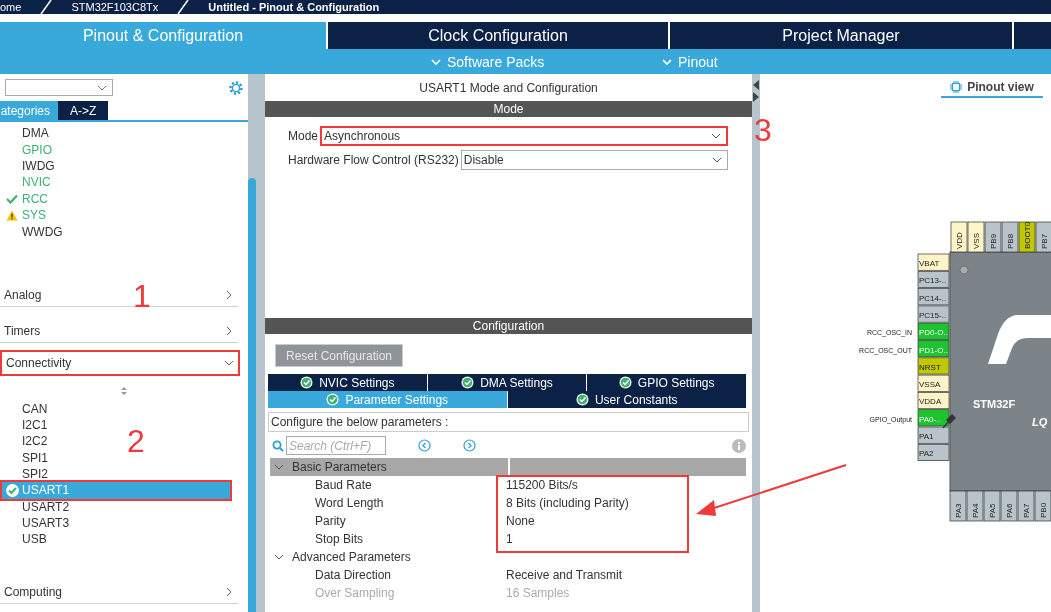 The image size is (1051, 612). What do you see at coordinates (1042, 506) in the screenshot?
I see `pin: PB0` at bounding box center [1042, 506].